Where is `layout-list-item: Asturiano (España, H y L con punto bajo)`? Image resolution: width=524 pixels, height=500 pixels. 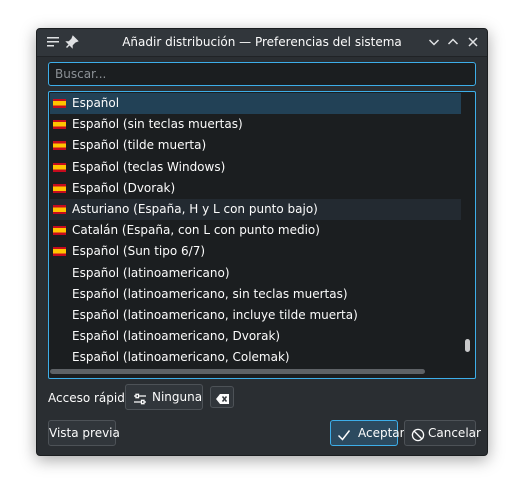 layout-list-item: Asturiano (España, H y L con punto bajo) is located at coordinates (255, 209).